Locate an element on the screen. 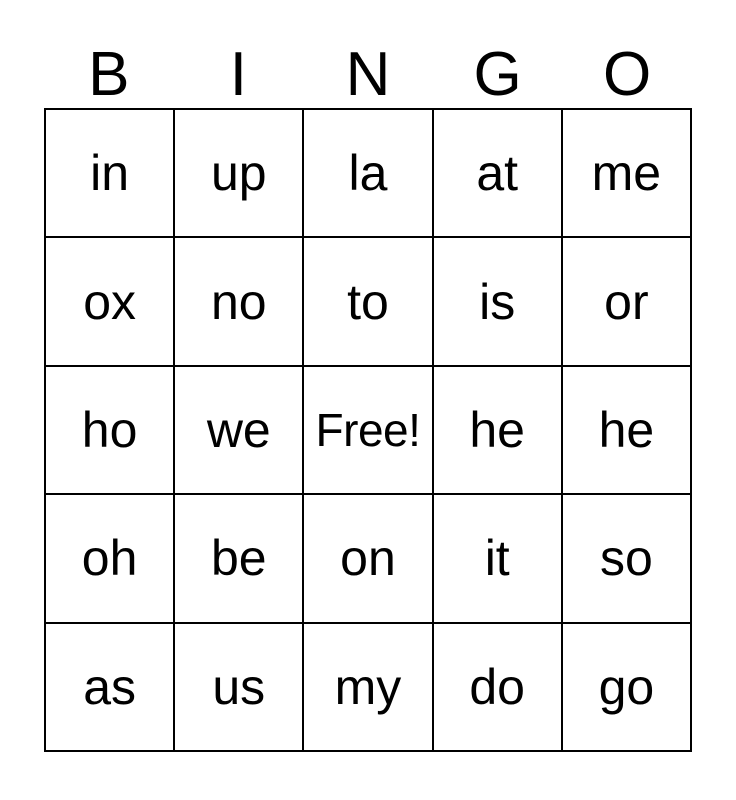  bingo-header-letter-b: B is located at coordinates (109, 74).